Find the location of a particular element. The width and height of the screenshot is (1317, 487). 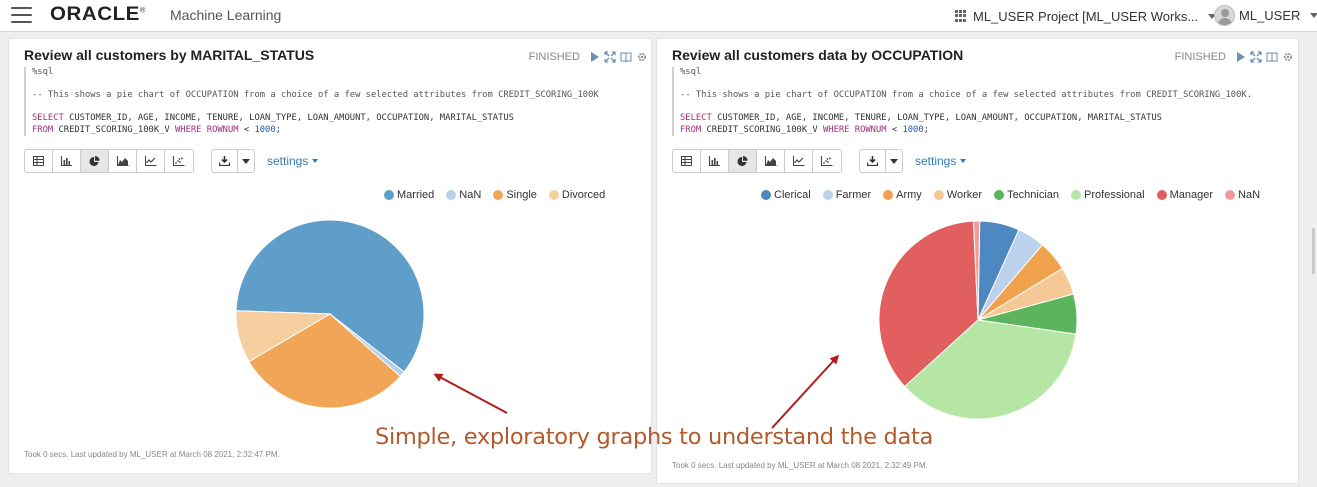

code-keyword-from: FROM is located at coordinates (691, 129).